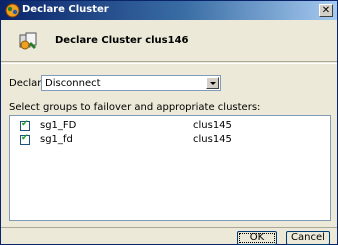  Describe the element at coordinates (308, 238) in the screenshot. I see `cancel-button: Cancel` at that location.